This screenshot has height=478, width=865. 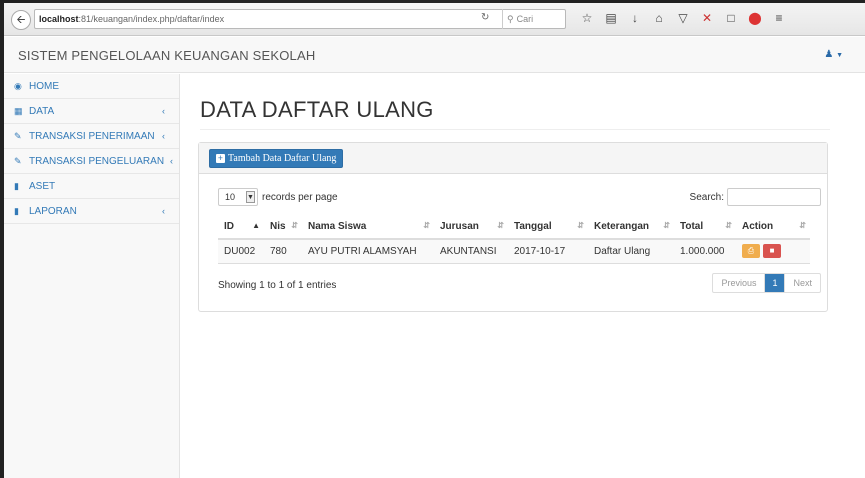 What do you see at coordinates (635, 18) in the screenshot?
I see `download-icon: ↓` at bounding box center [635, 18].